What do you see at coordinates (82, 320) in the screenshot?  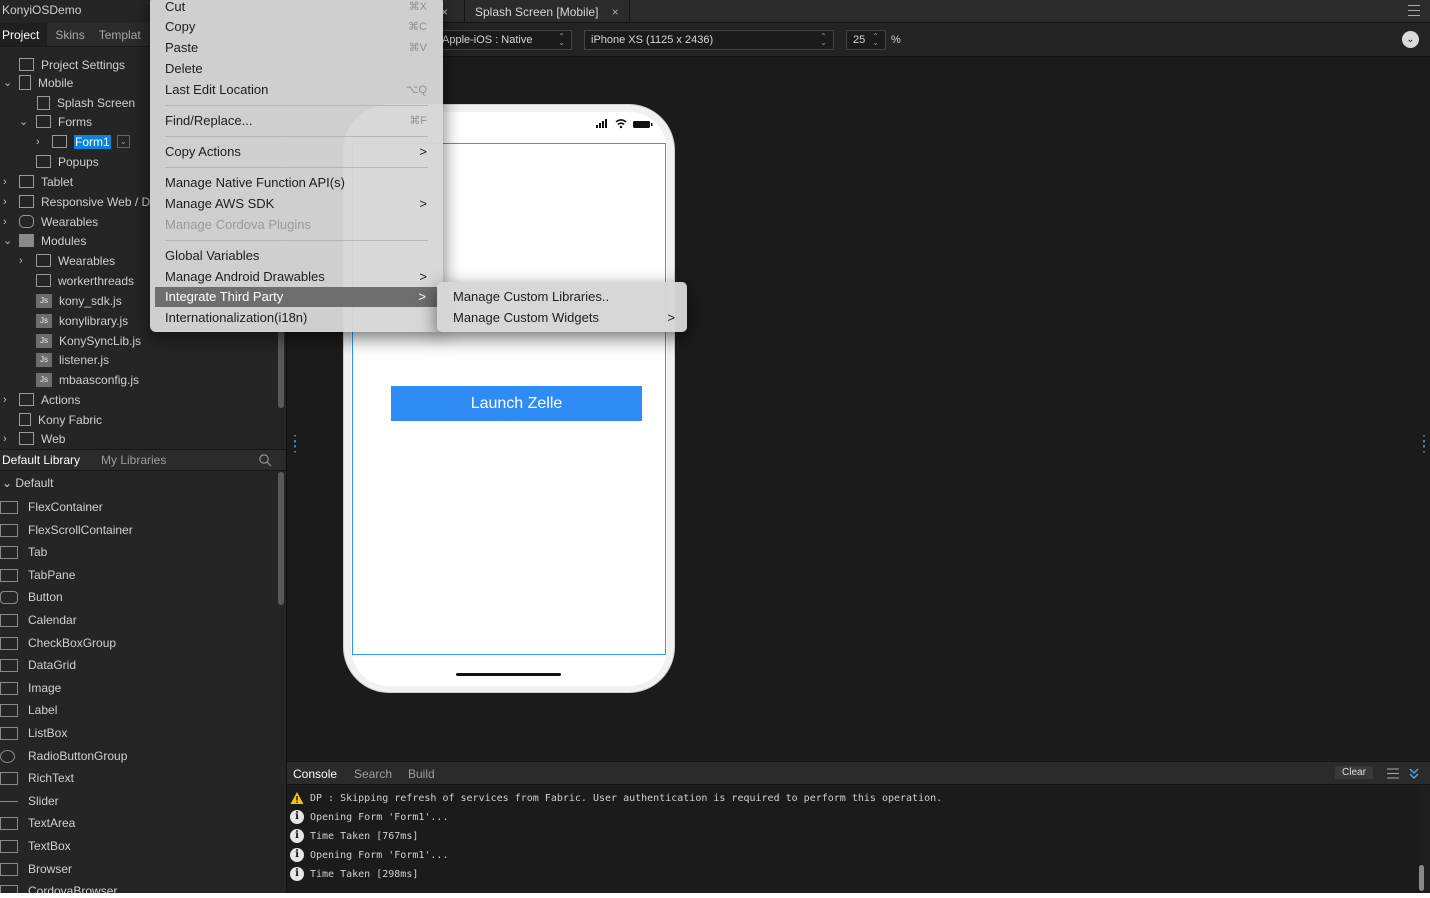 I see `tree-item-js-file: Js konylibrary.js` at bounding box center [82, 320].